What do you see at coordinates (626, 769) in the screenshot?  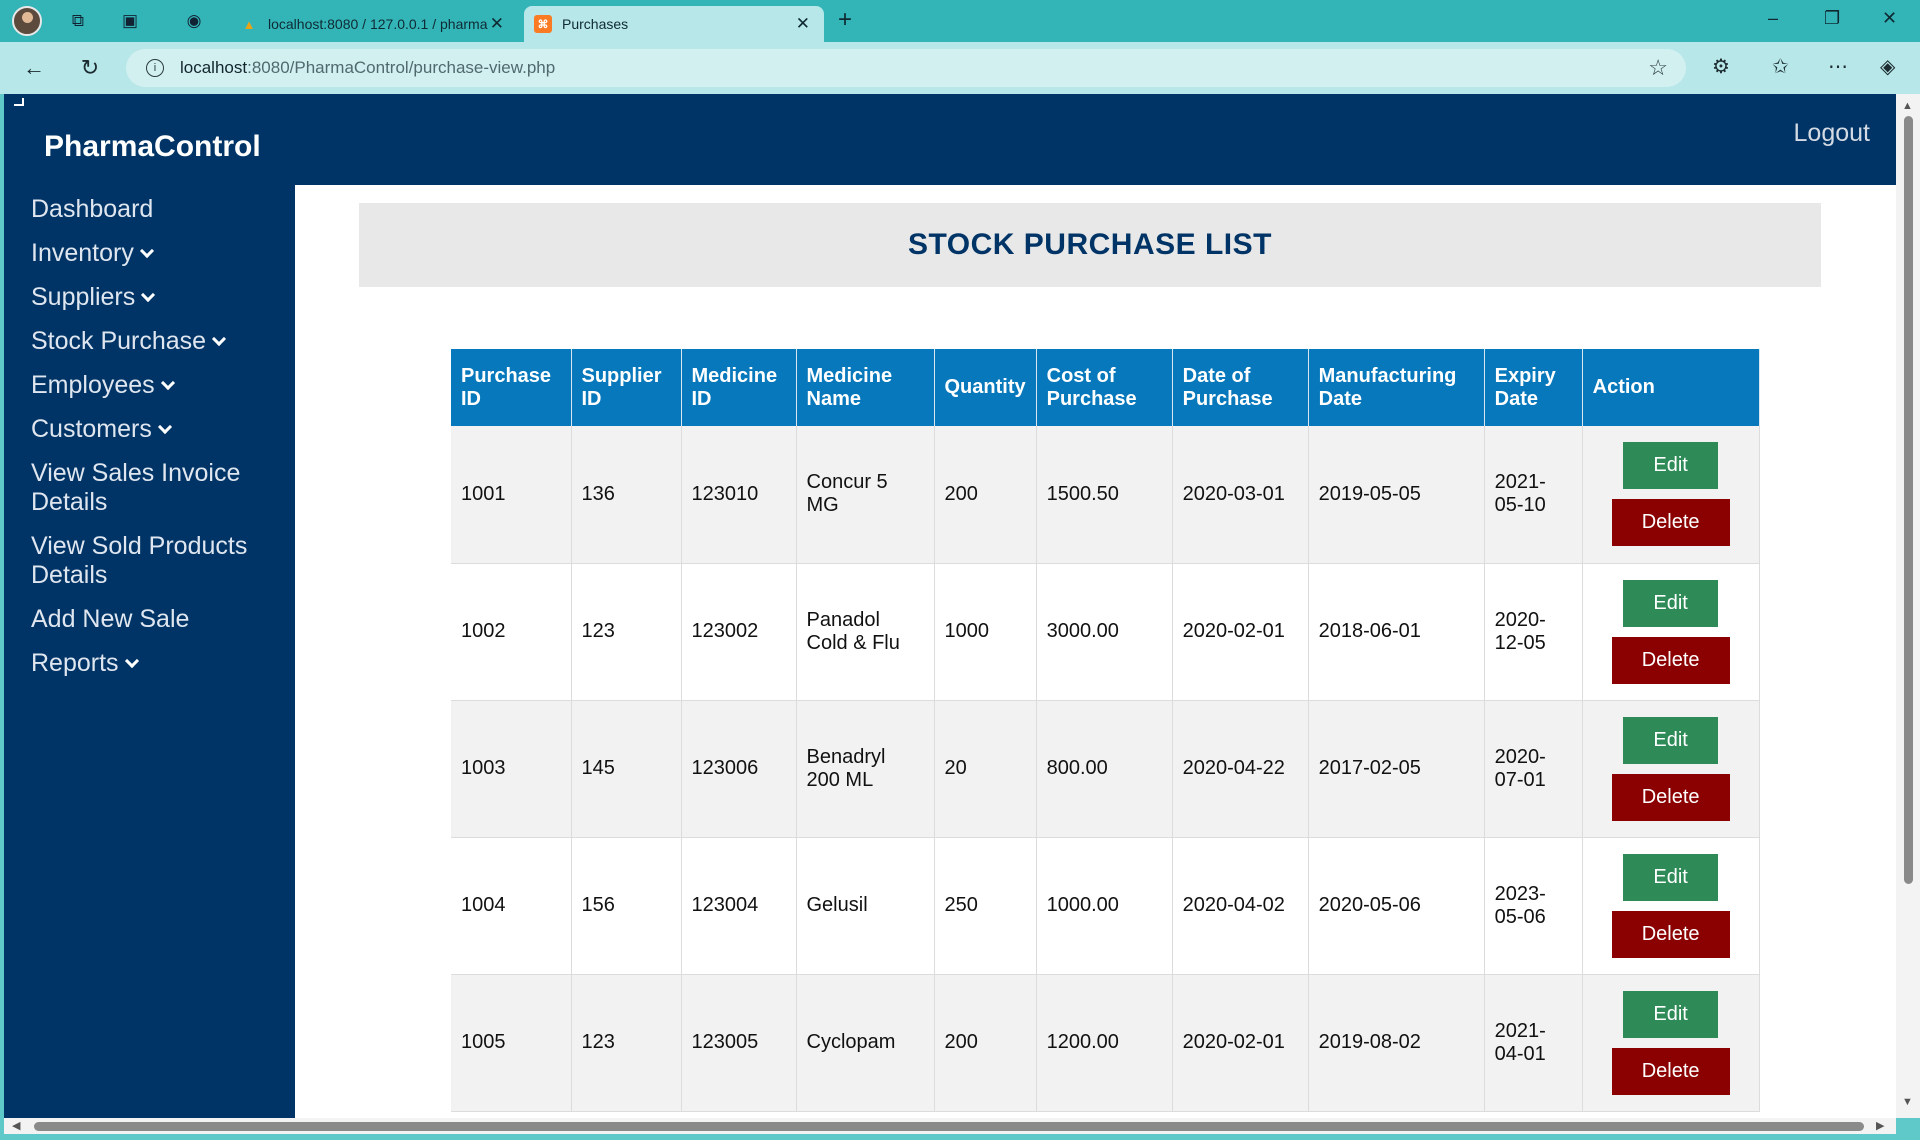 I see `supplier-id-cell: 145` at bounding box center [626, 769].